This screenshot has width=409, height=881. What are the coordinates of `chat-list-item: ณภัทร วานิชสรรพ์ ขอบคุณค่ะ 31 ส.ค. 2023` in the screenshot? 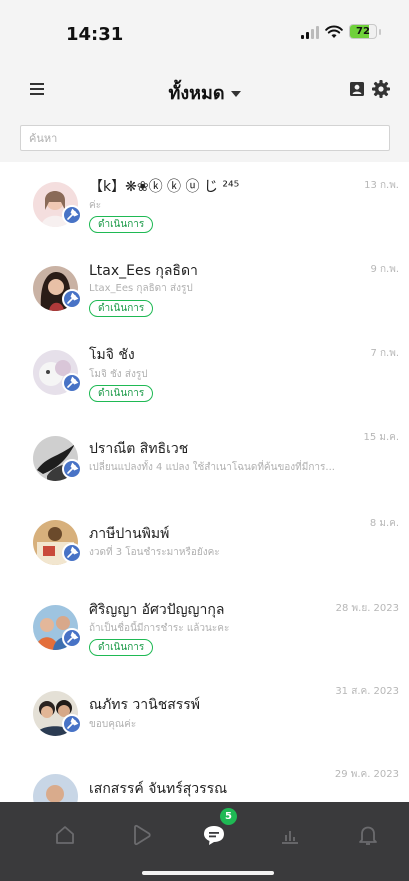 It's located at (204, 720).